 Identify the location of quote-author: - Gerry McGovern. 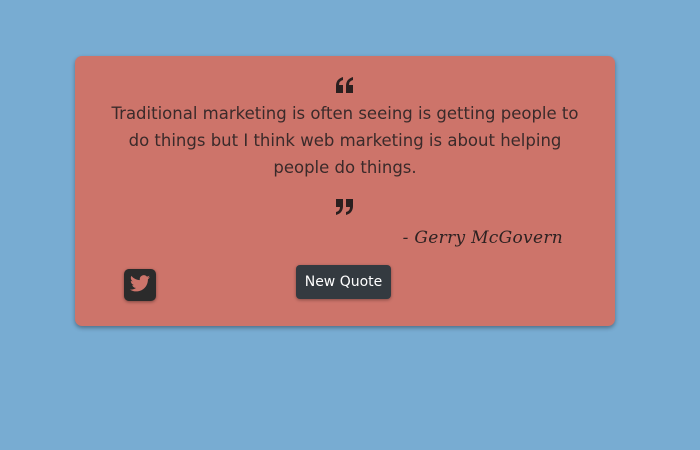
(482, 238).